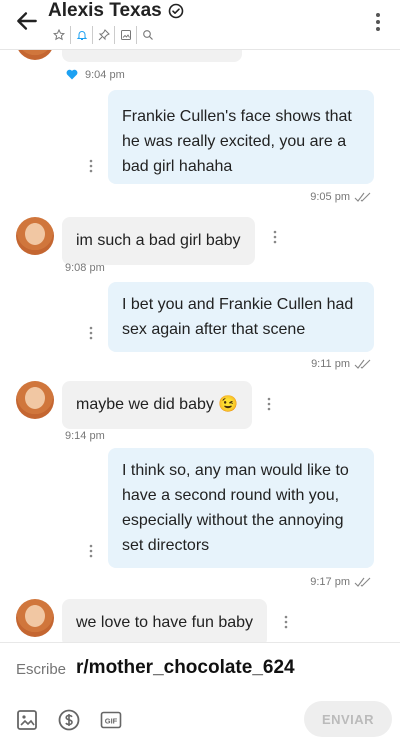  What do you see at coordinates (59, 35) in the screenshot?
I see `star-icon` at bounding box center [59, 35].